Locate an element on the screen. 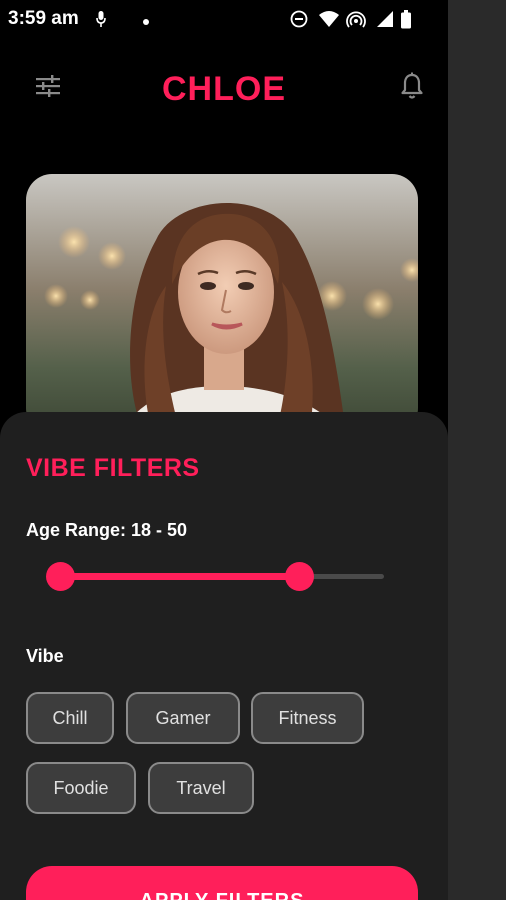 The image size is (506, 900). wifi-icon is located at coordinates (329, 21).